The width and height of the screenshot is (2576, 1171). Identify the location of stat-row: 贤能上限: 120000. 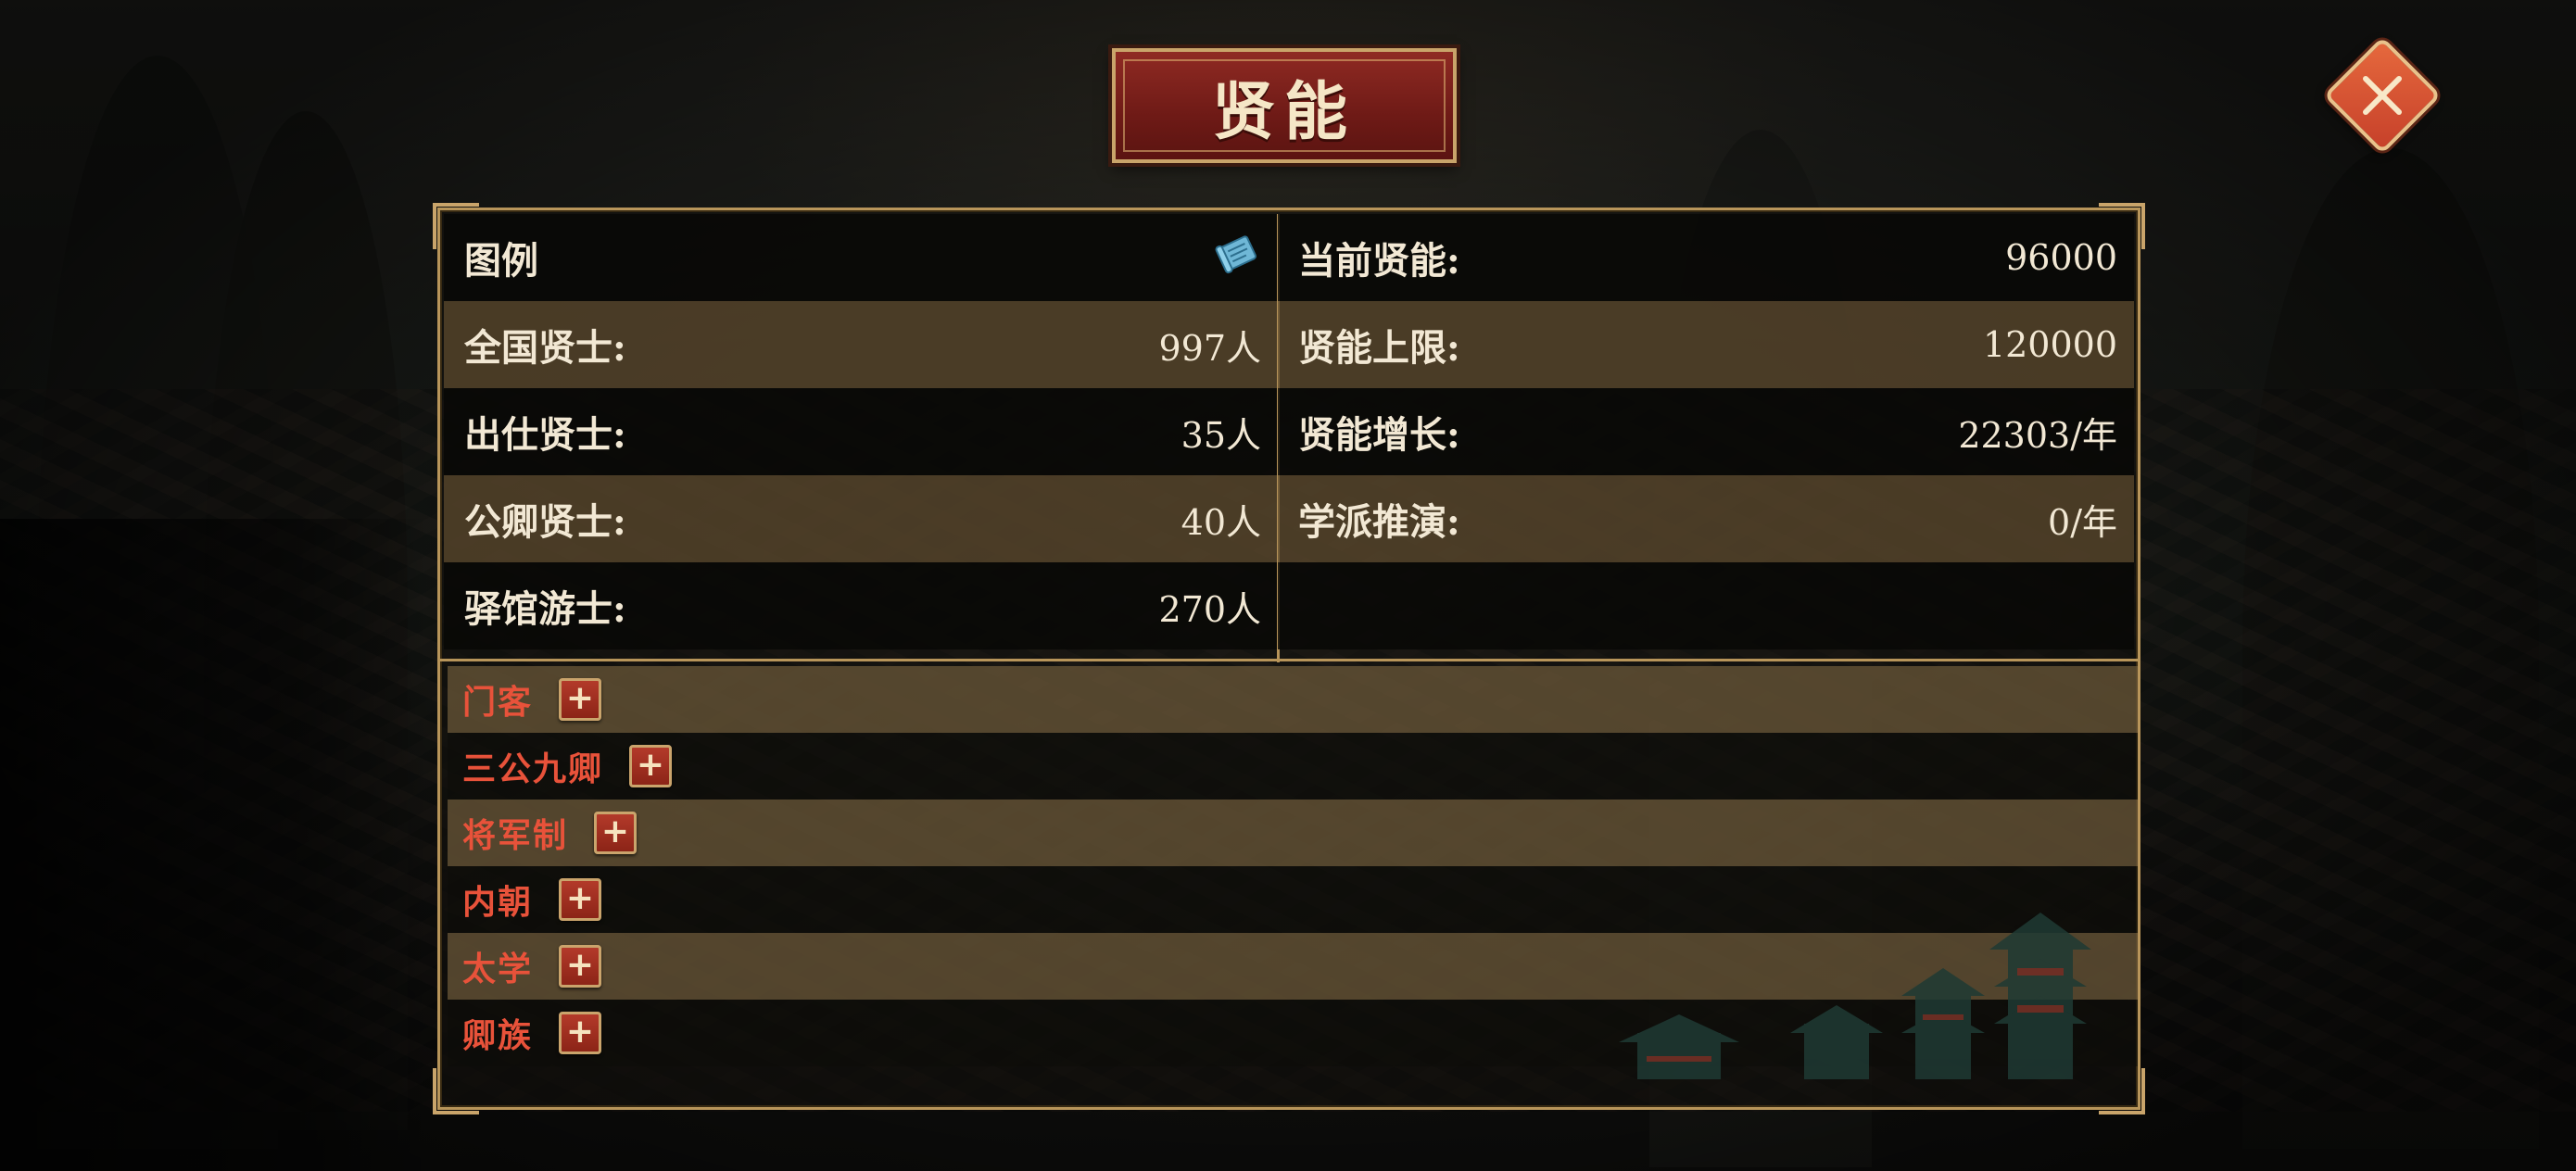
(1706, 345).